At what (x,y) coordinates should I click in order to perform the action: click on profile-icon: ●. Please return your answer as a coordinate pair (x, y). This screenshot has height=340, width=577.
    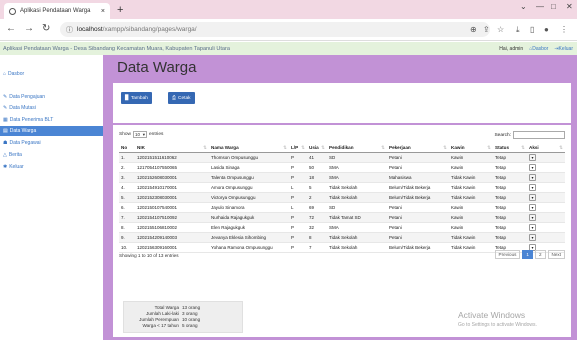
    Looking at the image, I should click on (546, 29).